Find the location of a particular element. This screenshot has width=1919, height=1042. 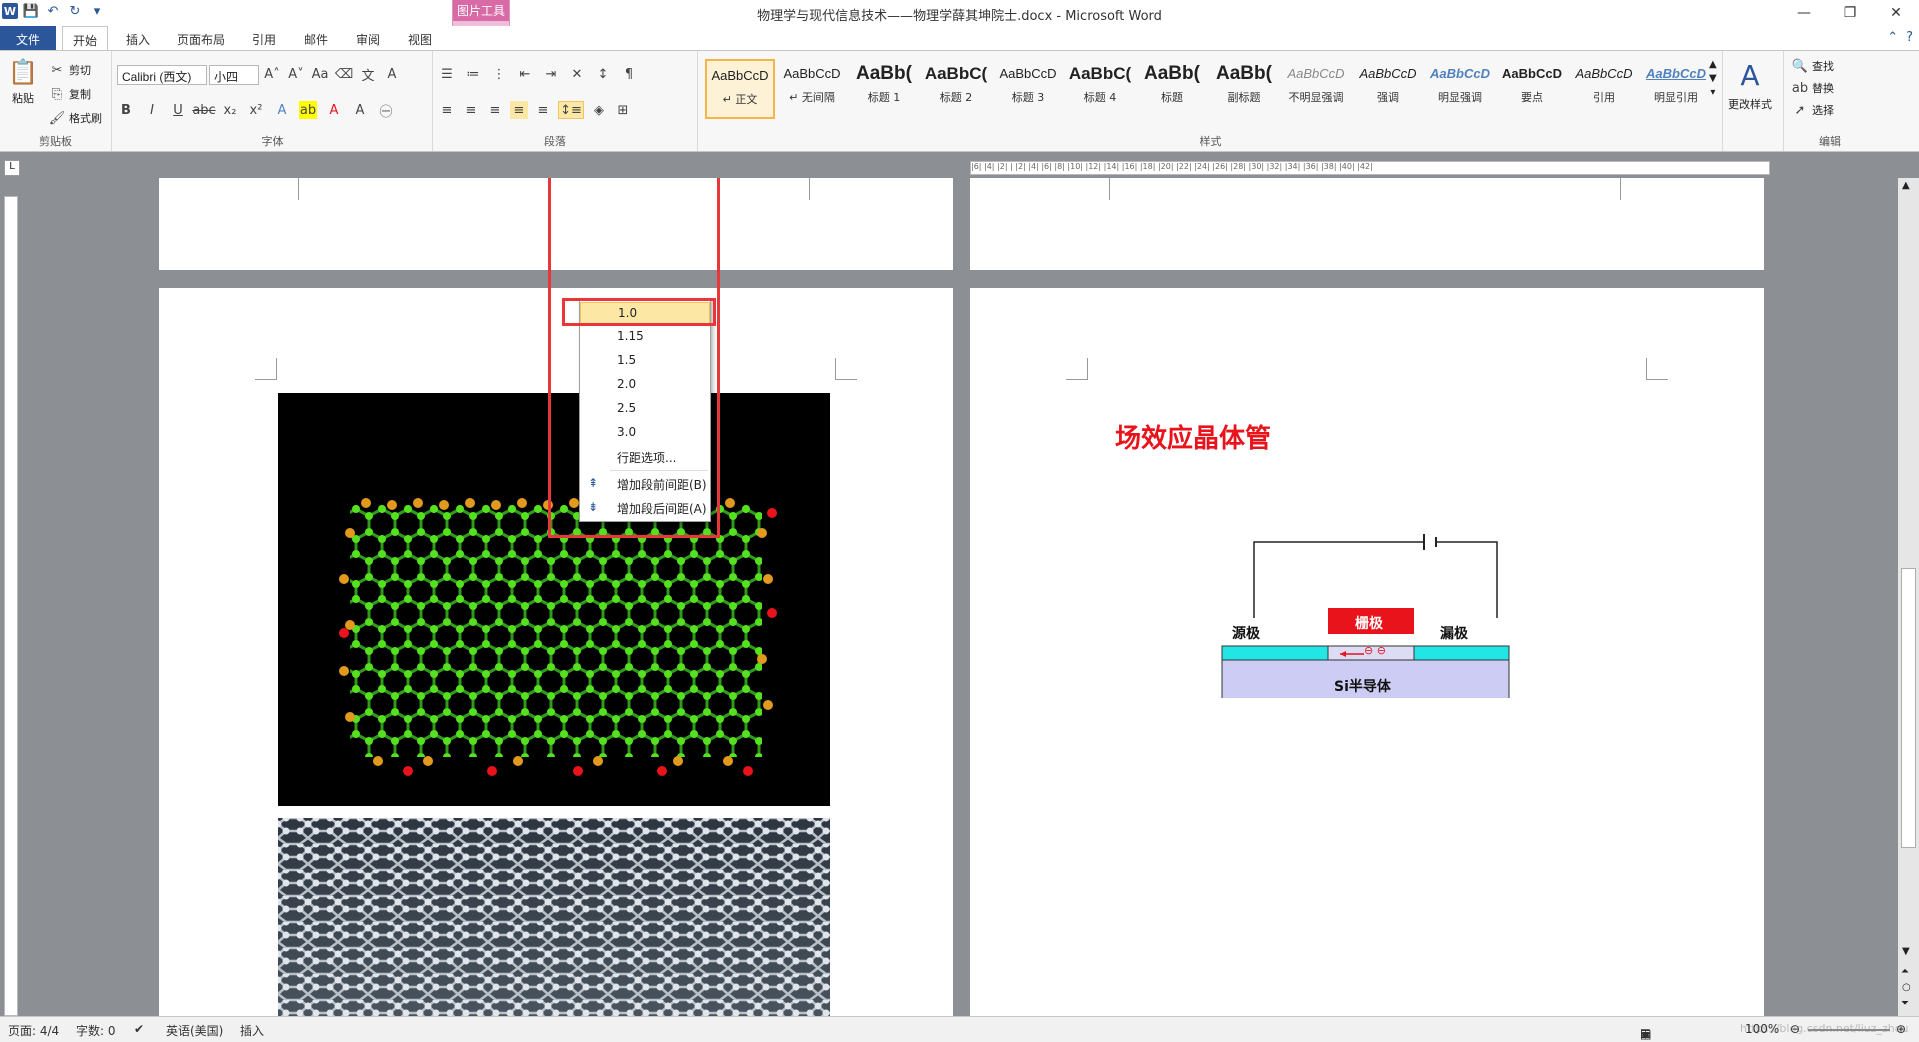

find-button: 🔍 查找 is located at coordinates (1812, 66).